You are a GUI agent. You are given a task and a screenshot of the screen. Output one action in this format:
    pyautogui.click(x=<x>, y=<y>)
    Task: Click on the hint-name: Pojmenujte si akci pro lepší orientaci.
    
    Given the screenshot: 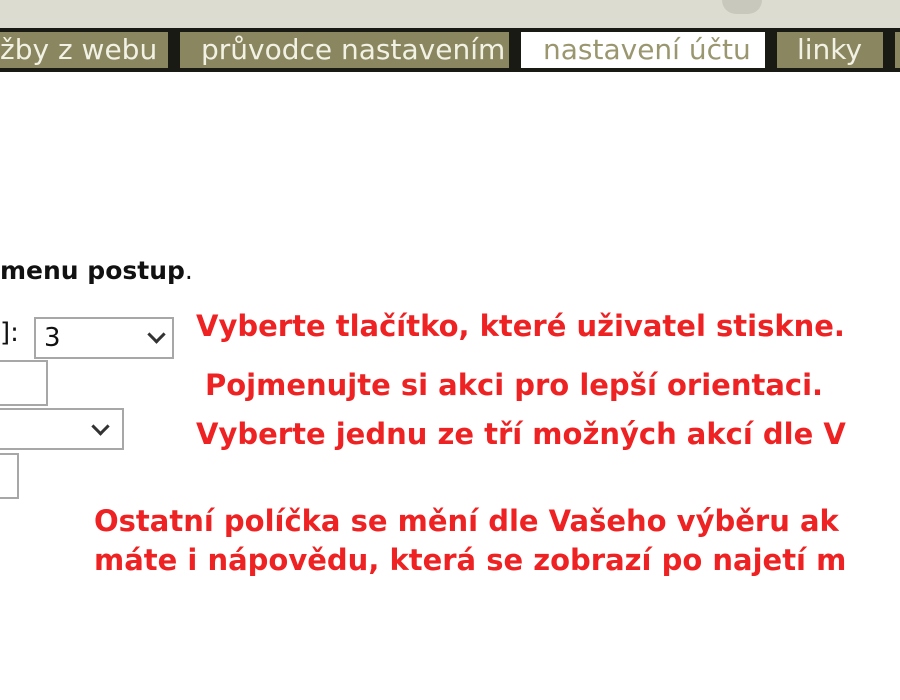 What is the action you would take?
    pyautogui.click(x=514, y=385)
    